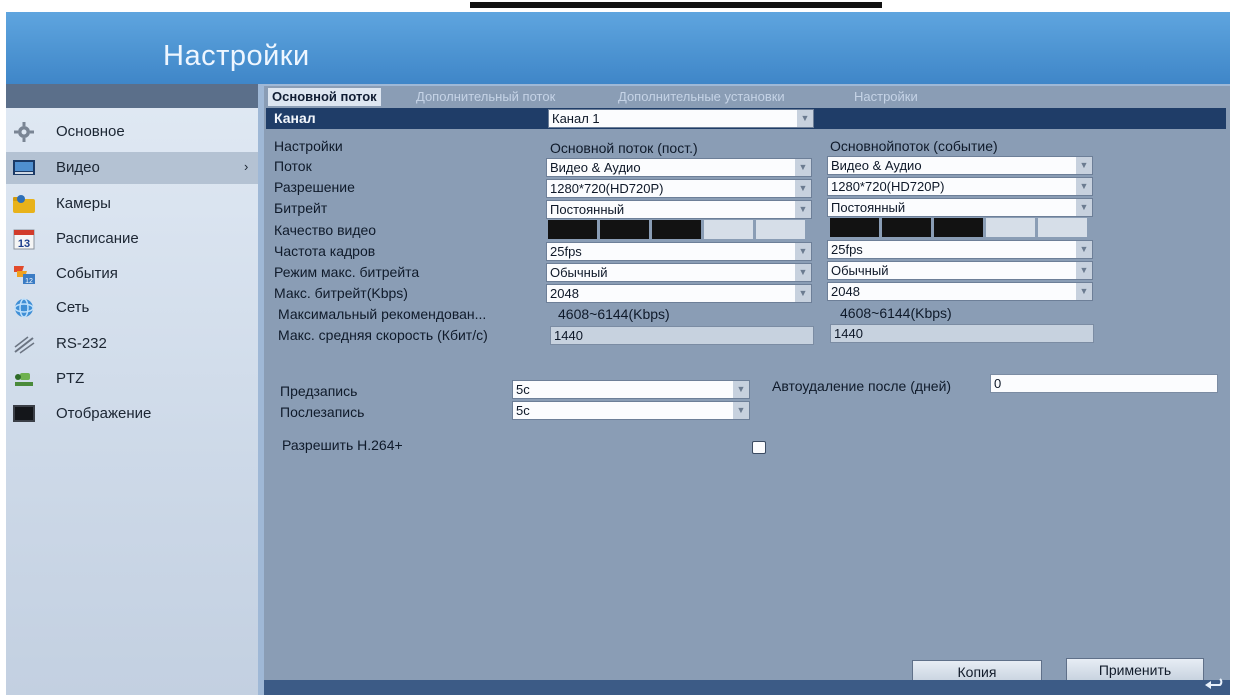 This screenshot has height=697, width=1236. I want to click on avg-speed-label: Макс. средняя скорость (Кбит/с), so click(383, 335).